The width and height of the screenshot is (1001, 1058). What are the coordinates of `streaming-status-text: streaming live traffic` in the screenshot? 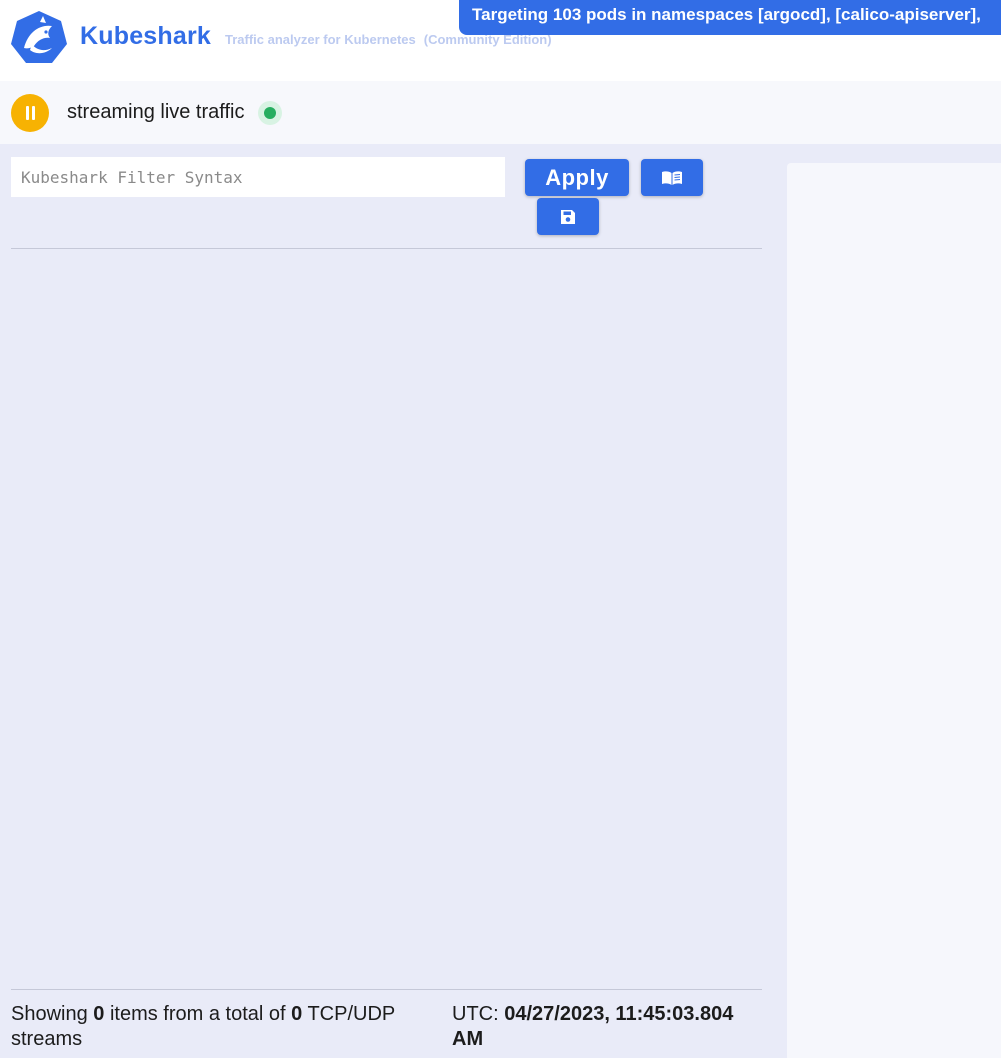 It's located at (156, 112).